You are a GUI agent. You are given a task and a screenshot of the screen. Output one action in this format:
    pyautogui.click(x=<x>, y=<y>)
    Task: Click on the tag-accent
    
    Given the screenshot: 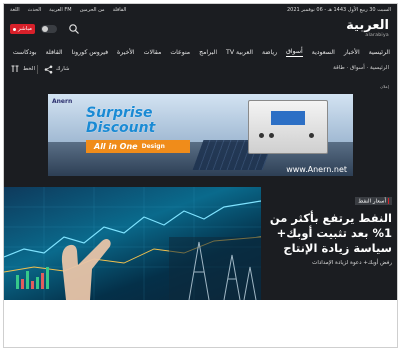 What is the action you would take?
    pyautogui.click(x=388, y=200)
    